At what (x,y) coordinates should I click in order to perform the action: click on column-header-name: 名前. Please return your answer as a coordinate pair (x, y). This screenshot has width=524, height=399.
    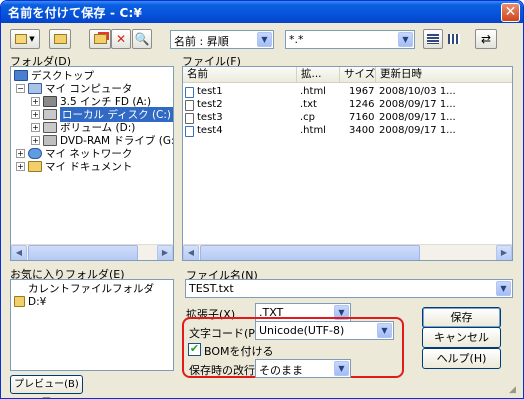
    Looking at the image, I should click on (240, 75).